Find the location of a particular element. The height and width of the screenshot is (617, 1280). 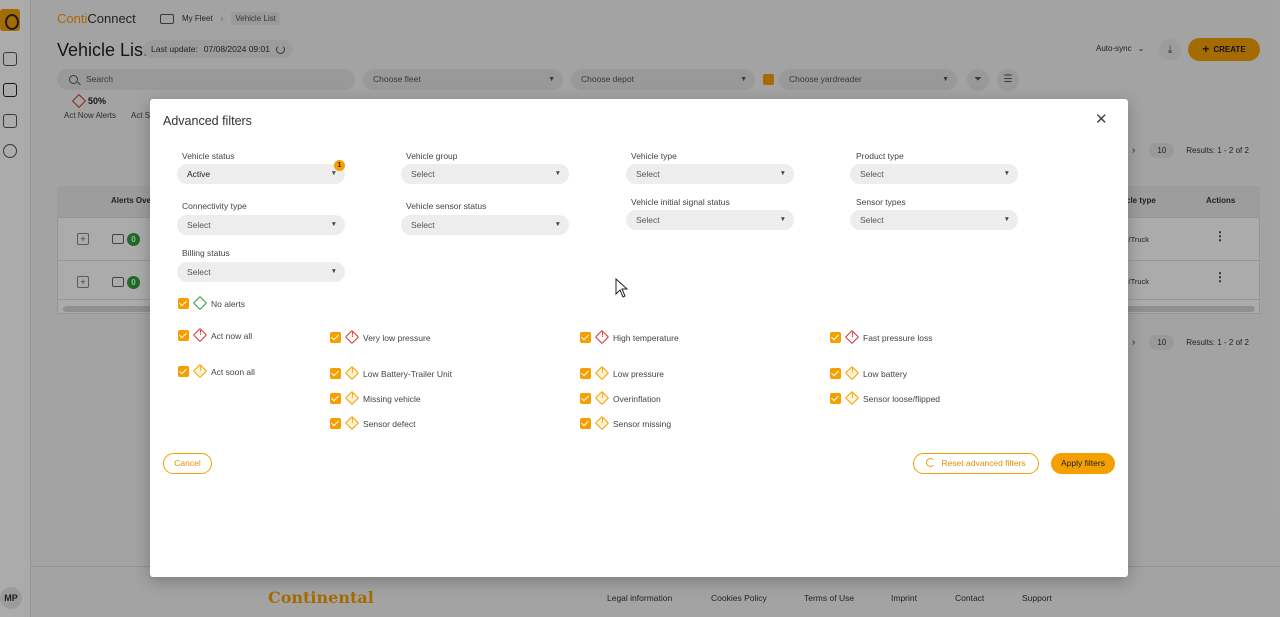

reset-filters-label: Reset advanced filters is located at coordinates (983, 463).